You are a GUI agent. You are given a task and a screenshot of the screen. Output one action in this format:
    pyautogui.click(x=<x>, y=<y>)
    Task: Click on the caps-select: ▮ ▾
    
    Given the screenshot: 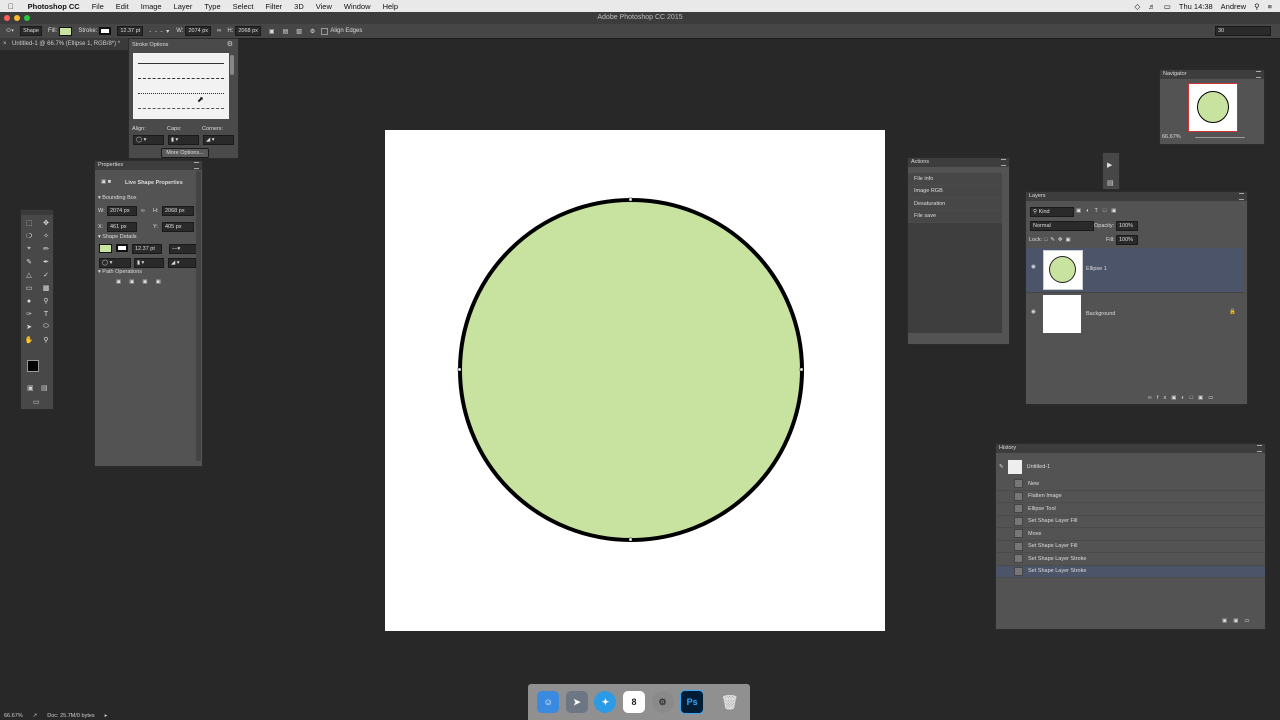 What is the action you would take?
    pyautogui.click(x=183, y=140)
    